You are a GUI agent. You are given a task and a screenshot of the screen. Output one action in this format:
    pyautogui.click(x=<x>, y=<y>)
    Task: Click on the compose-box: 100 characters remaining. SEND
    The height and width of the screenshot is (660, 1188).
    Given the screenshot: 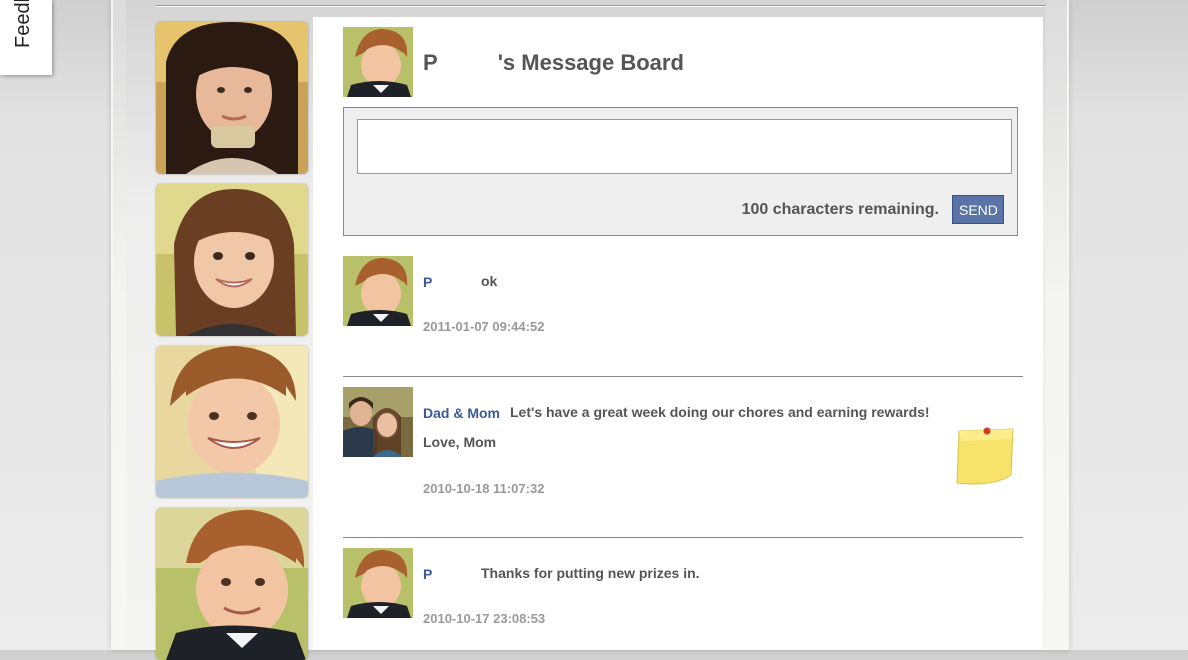 What is the action you would take?
    pyautogui.click(x=680, y=171)
    